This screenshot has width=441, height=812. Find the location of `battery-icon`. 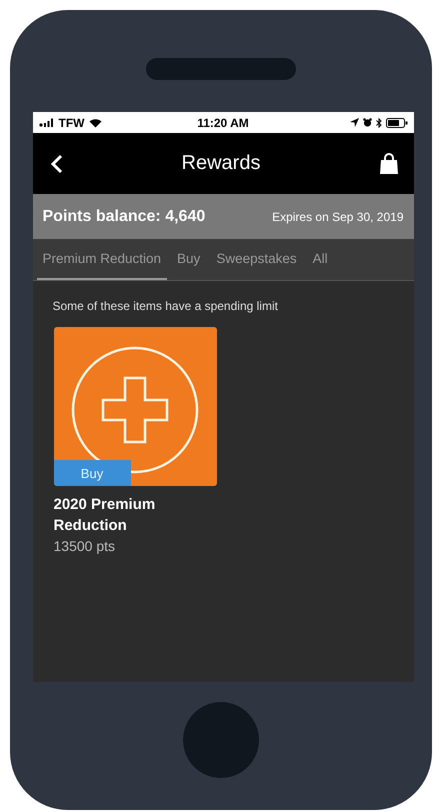

battery-icon is located at coordinates (397, 123).